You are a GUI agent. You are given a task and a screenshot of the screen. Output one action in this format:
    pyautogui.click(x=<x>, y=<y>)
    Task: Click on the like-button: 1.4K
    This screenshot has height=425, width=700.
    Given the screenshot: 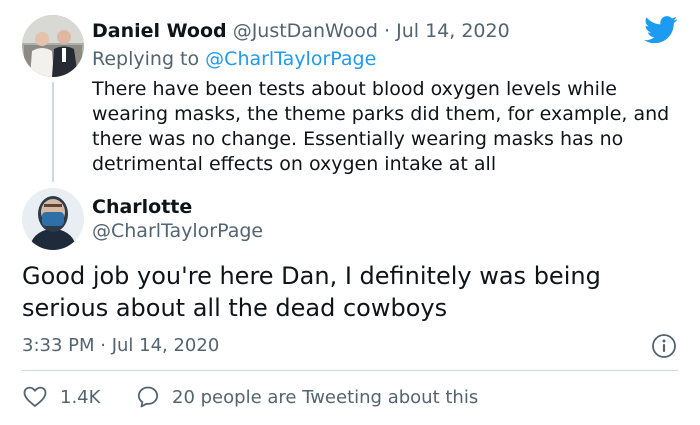 What is the action you would take?
    pyautogui.click(x=61, y=397)
    